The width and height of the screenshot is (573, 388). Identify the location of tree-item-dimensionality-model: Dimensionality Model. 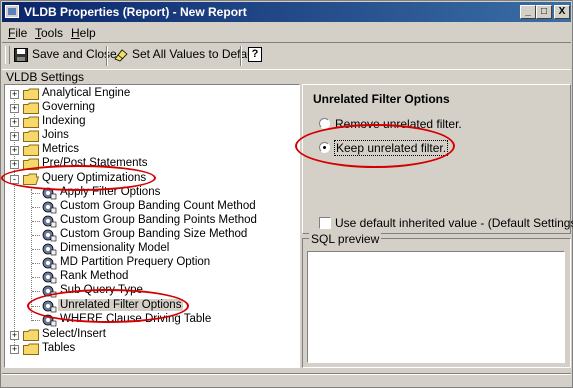
(150, 249).